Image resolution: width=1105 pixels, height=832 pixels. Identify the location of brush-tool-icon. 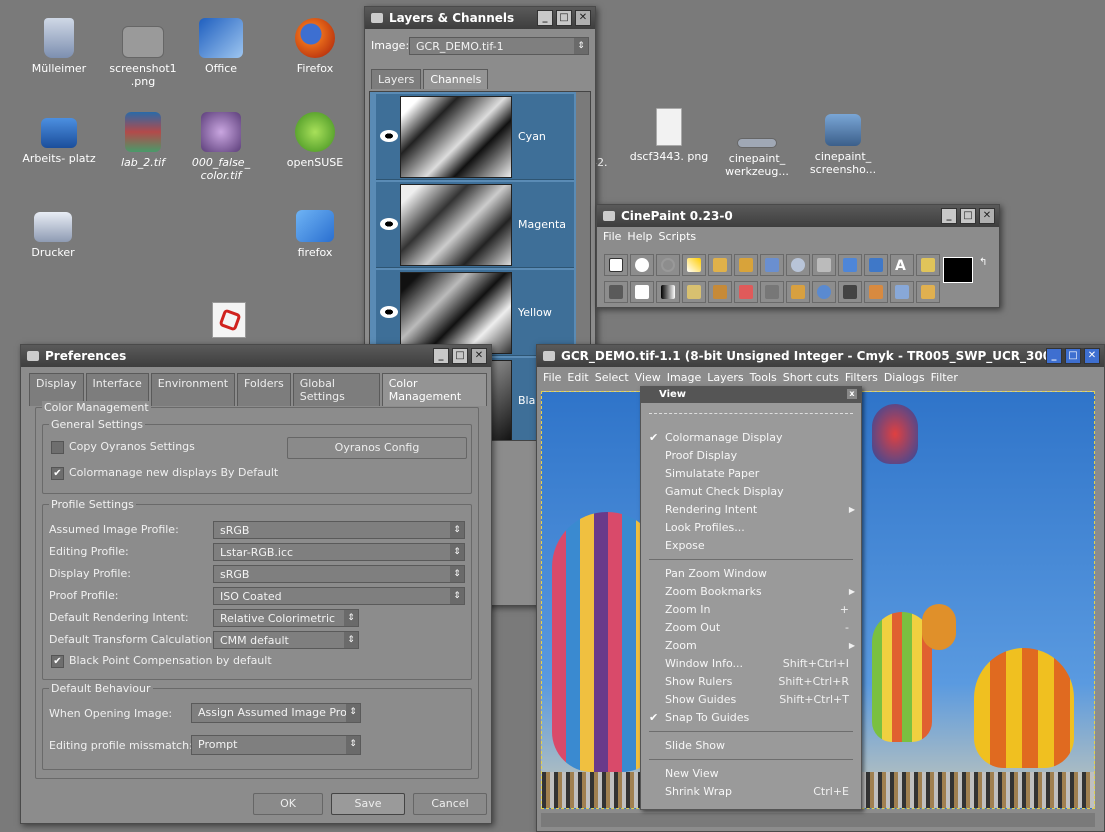
(720, 292).